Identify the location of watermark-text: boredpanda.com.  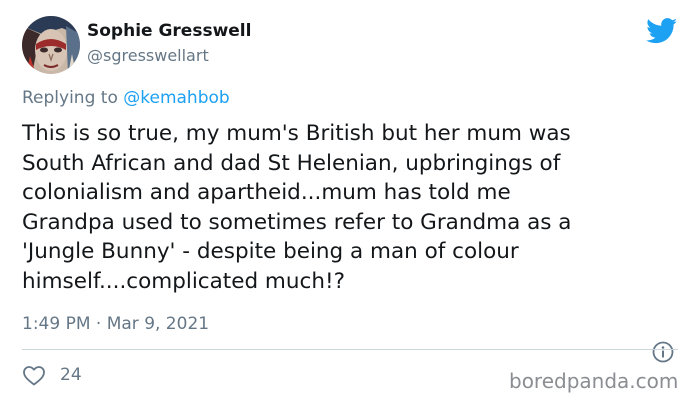
(594, 381).